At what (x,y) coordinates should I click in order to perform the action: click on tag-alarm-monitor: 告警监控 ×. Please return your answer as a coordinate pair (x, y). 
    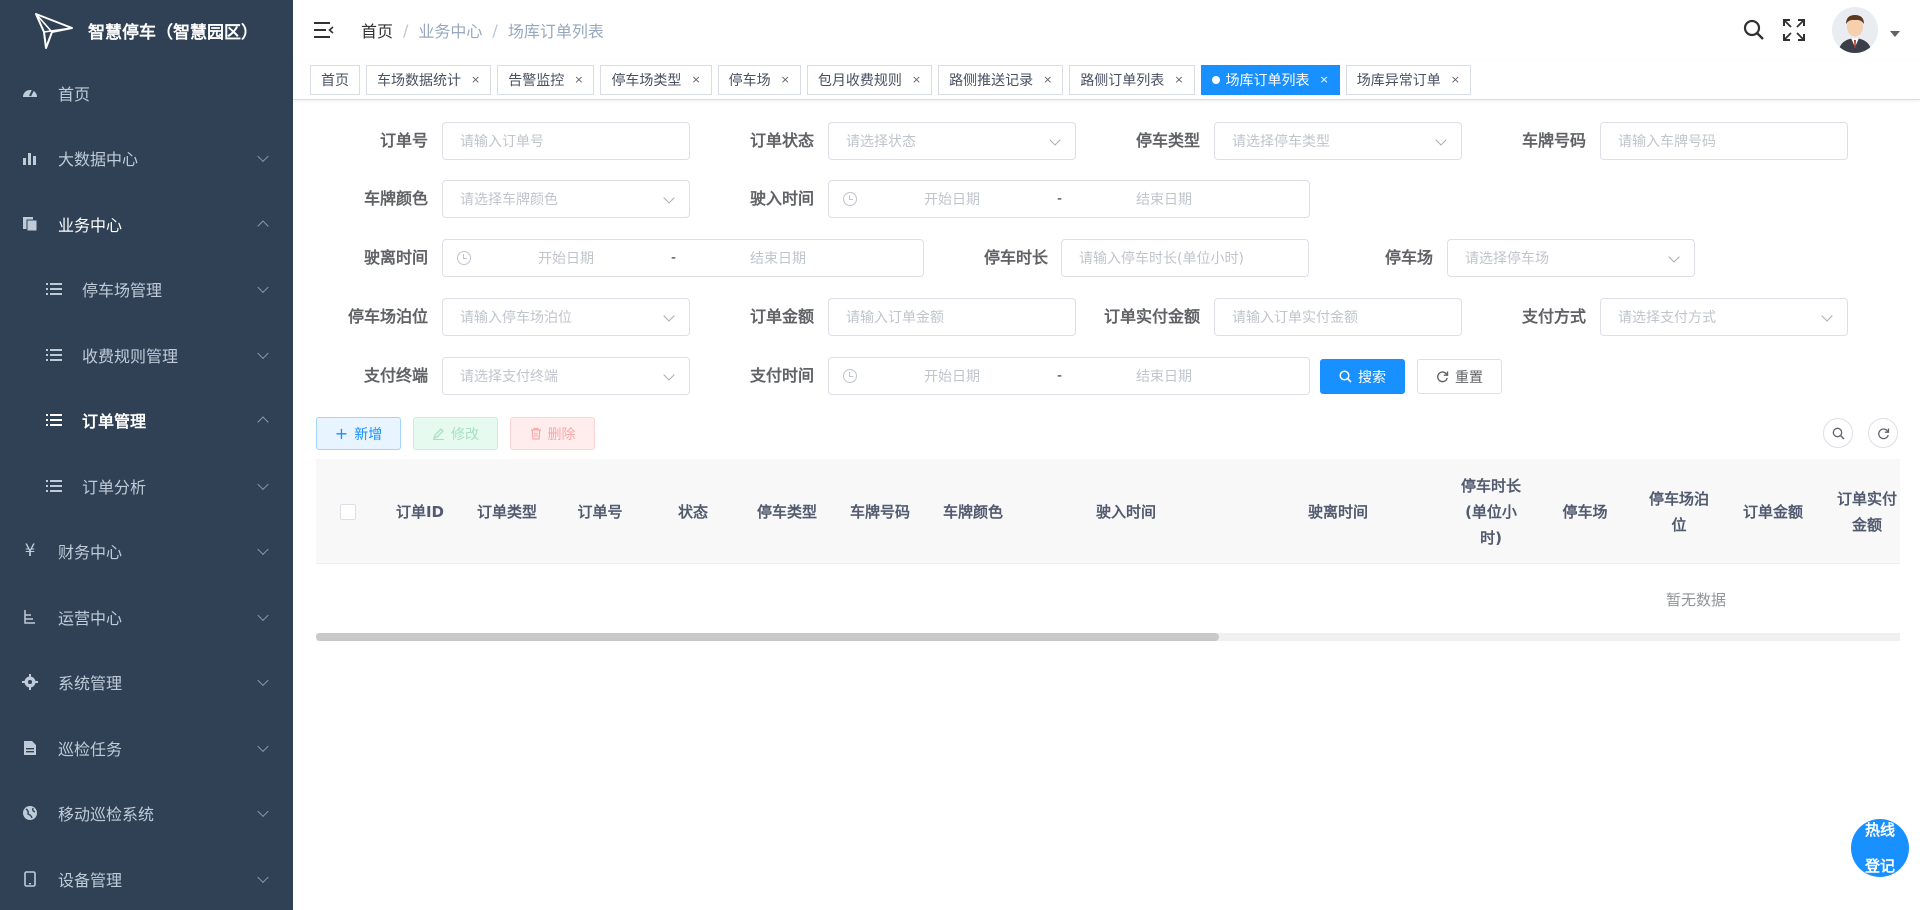
    Looking at the image, I should click on (546, 79).